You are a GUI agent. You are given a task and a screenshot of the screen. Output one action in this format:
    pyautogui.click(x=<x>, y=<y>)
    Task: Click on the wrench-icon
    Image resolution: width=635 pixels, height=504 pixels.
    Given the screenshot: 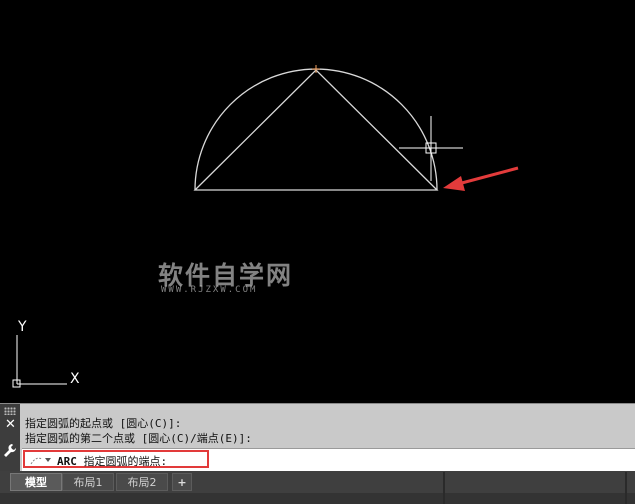 What is the action you would take?
    pyautogui.click(x=10, y=453)
    